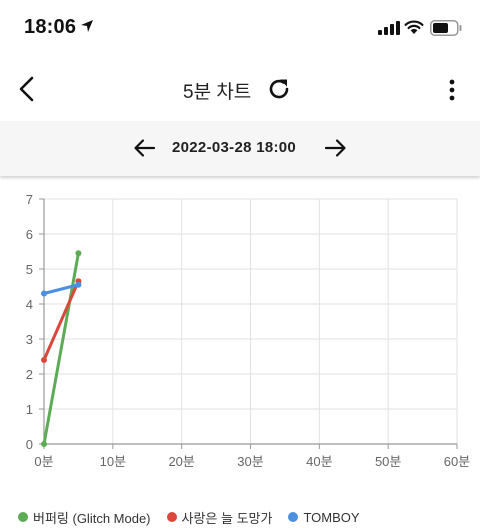 The image size is (480, 528). Describe the element at coordinates (227, 518) in the screenshot. I see `legend-label: 사랑은 늘 도망가` at that location.